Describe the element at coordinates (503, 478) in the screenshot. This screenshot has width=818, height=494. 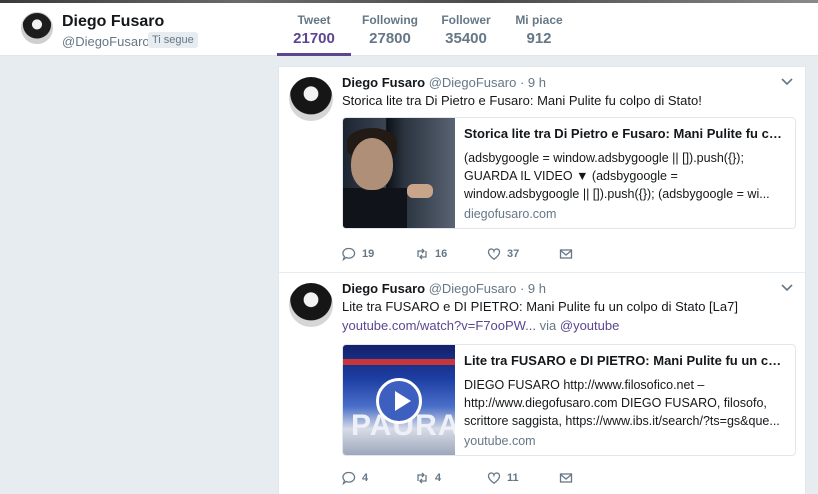
I see `like-button: 11` at that location.